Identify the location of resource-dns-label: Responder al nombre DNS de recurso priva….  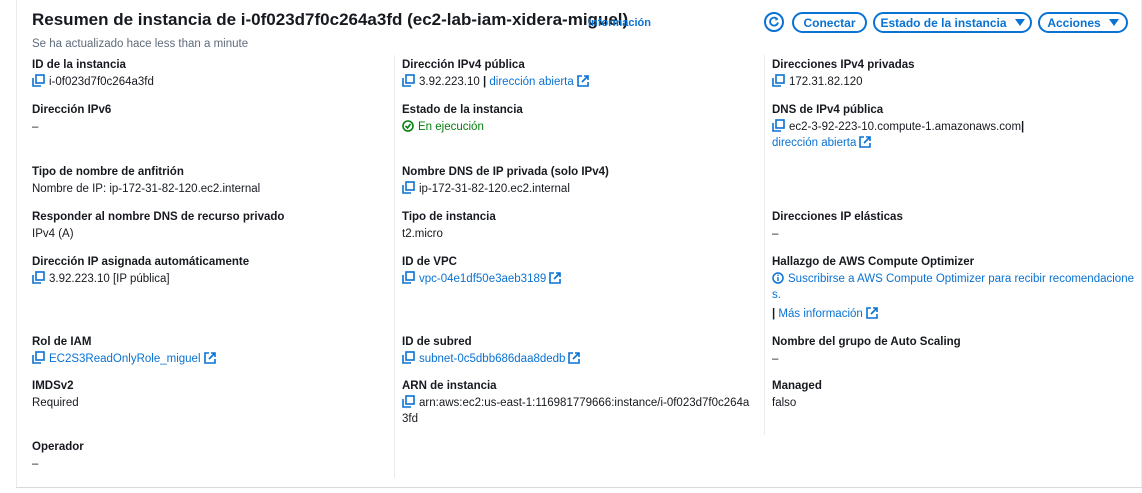
(158, 217).